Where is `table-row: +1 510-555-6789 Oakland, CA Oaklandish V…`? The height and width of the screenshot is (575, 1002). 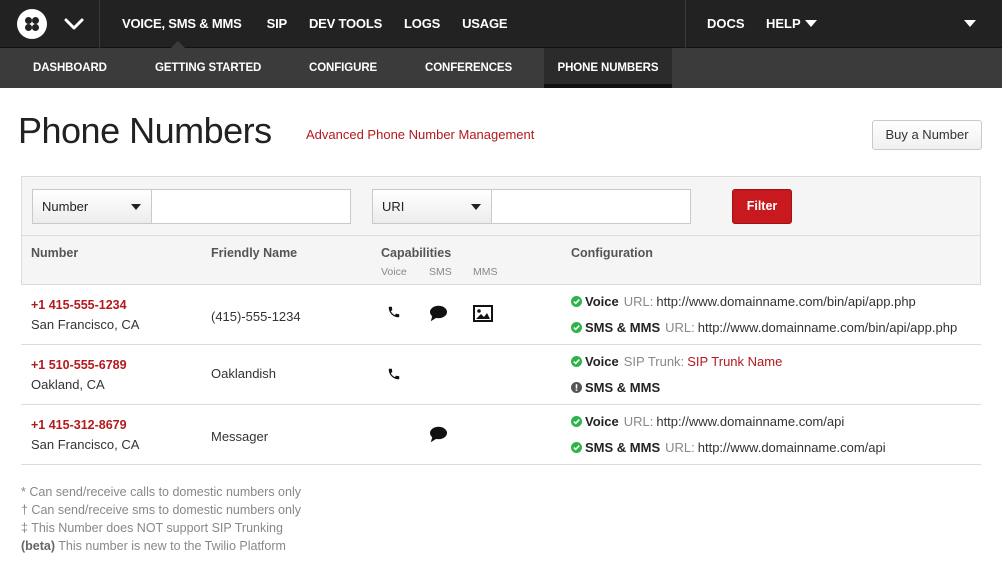
table-row: +1 510-555-6789 Oakland, CA Oaklandish V… is located at coordinates (501, 375).